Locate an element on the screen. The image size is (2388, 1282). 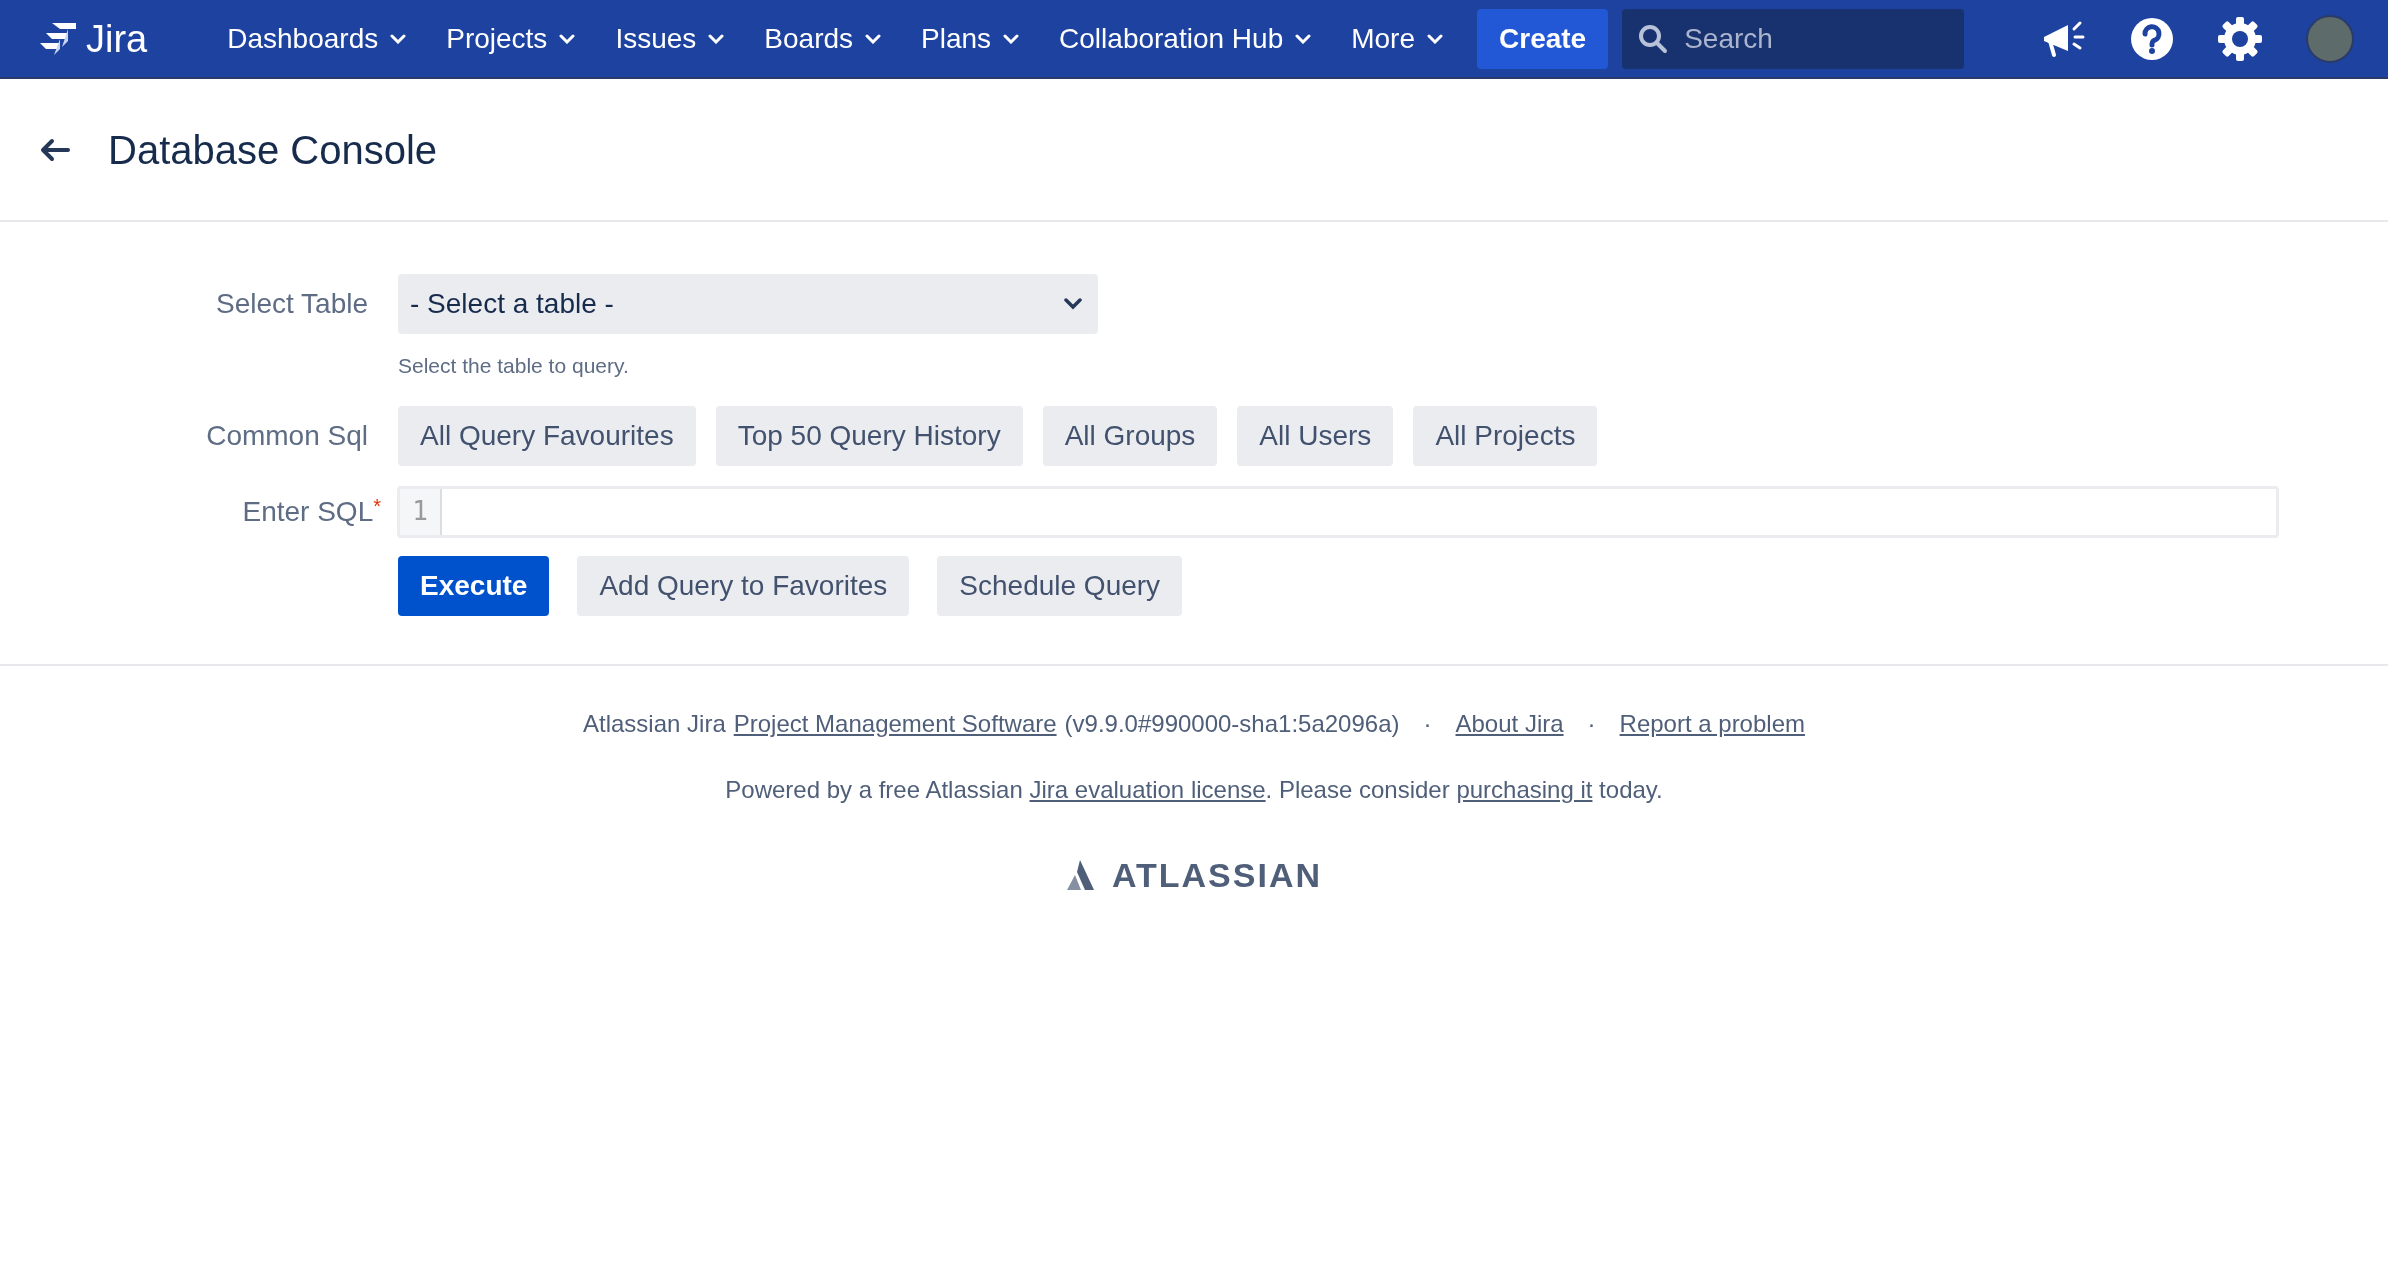
footer-text: (v9.9.0#990000-sha1:5a2096a) is located at coordinates (1232, 723).